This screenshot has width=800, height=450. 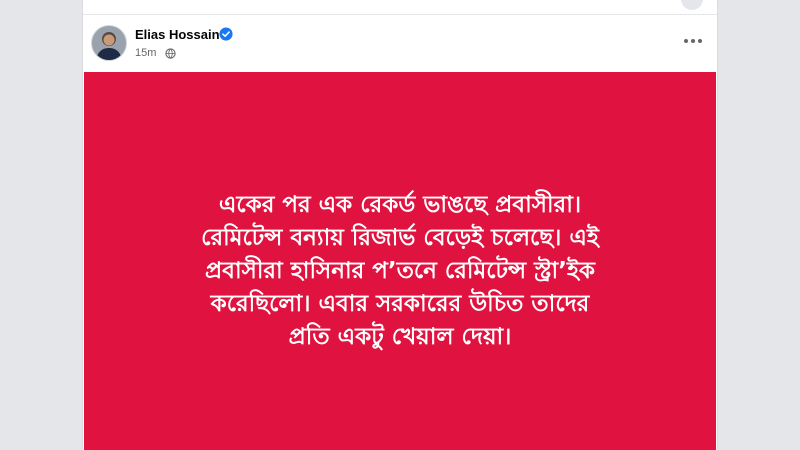 I want to click on post-timestamp: 15m, so click(x=145, y=53).